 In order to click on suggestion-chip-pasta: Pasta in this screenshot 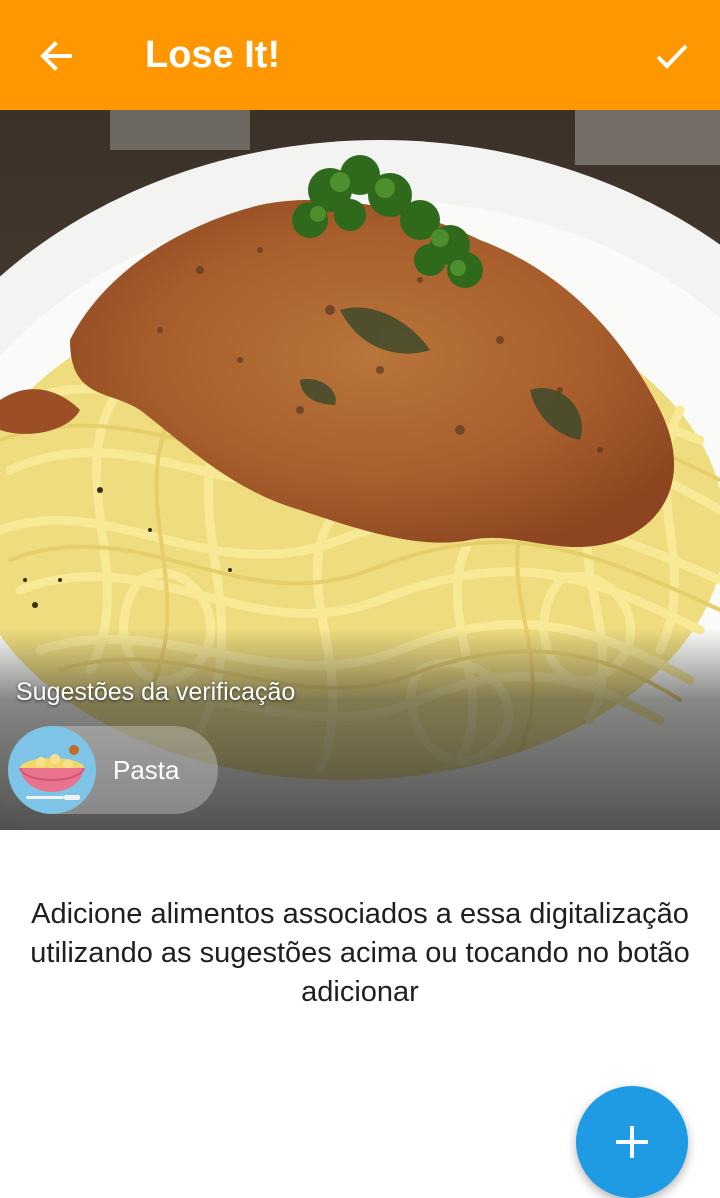, I will do `click(113, 770)`.